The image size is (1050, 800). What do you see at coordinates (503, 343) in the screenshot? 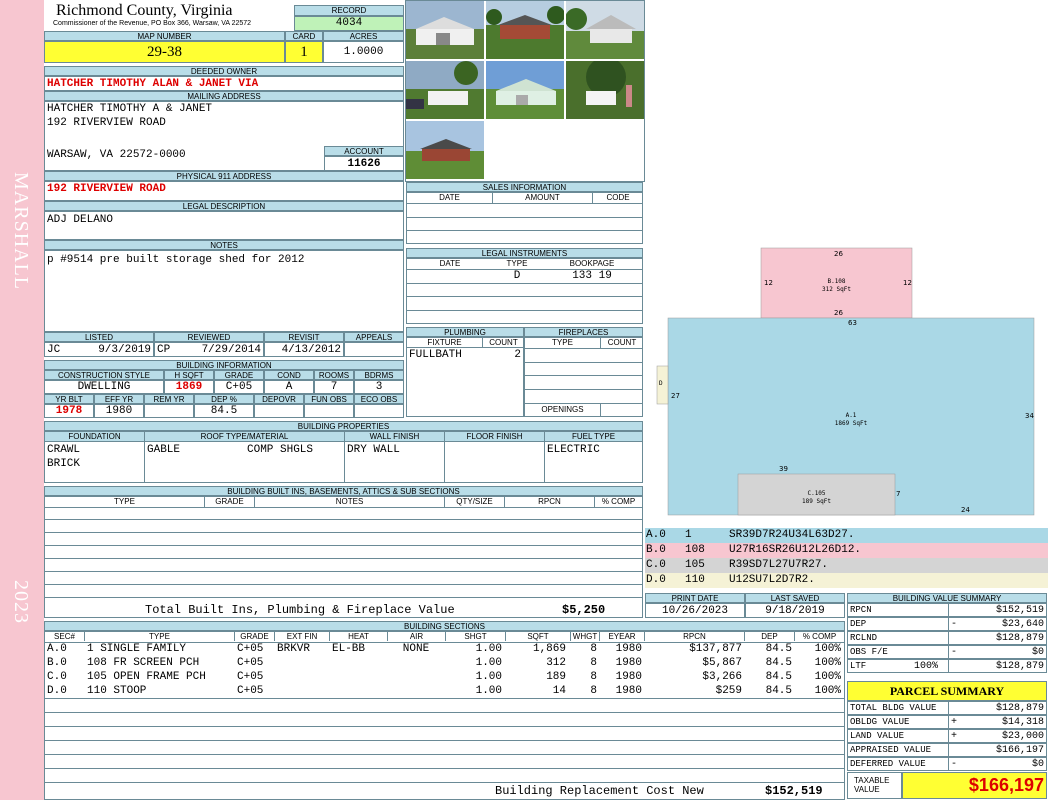
I see `fixture-count-col: COUNT` at bounding box center [503, 343].